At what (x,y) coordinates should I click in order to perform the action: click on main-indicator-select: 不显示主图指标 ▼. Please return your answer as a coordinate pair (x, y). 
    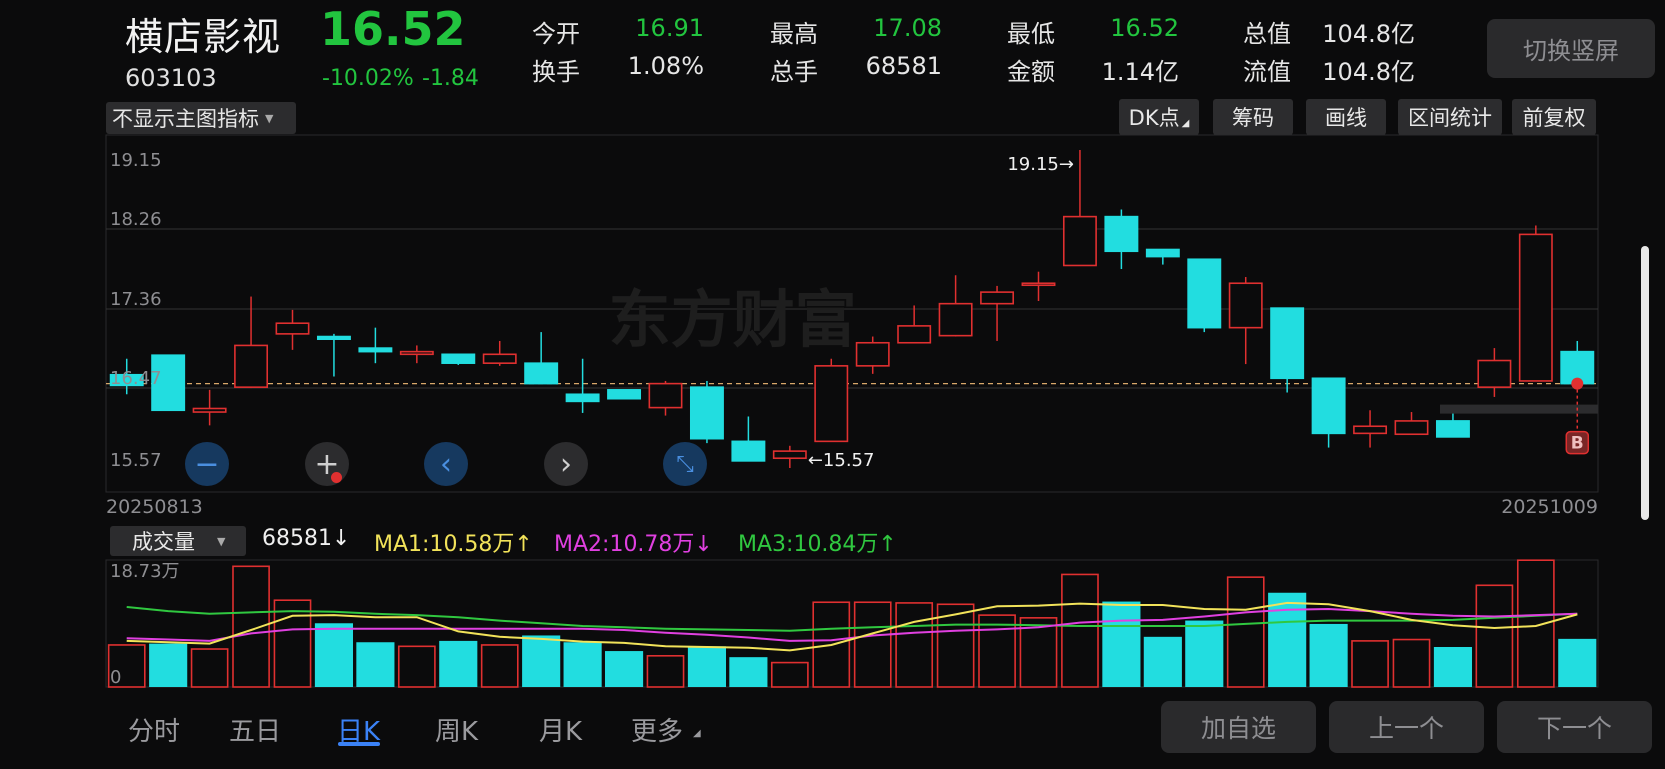
    Looking at the image, I should click on (201, 118).